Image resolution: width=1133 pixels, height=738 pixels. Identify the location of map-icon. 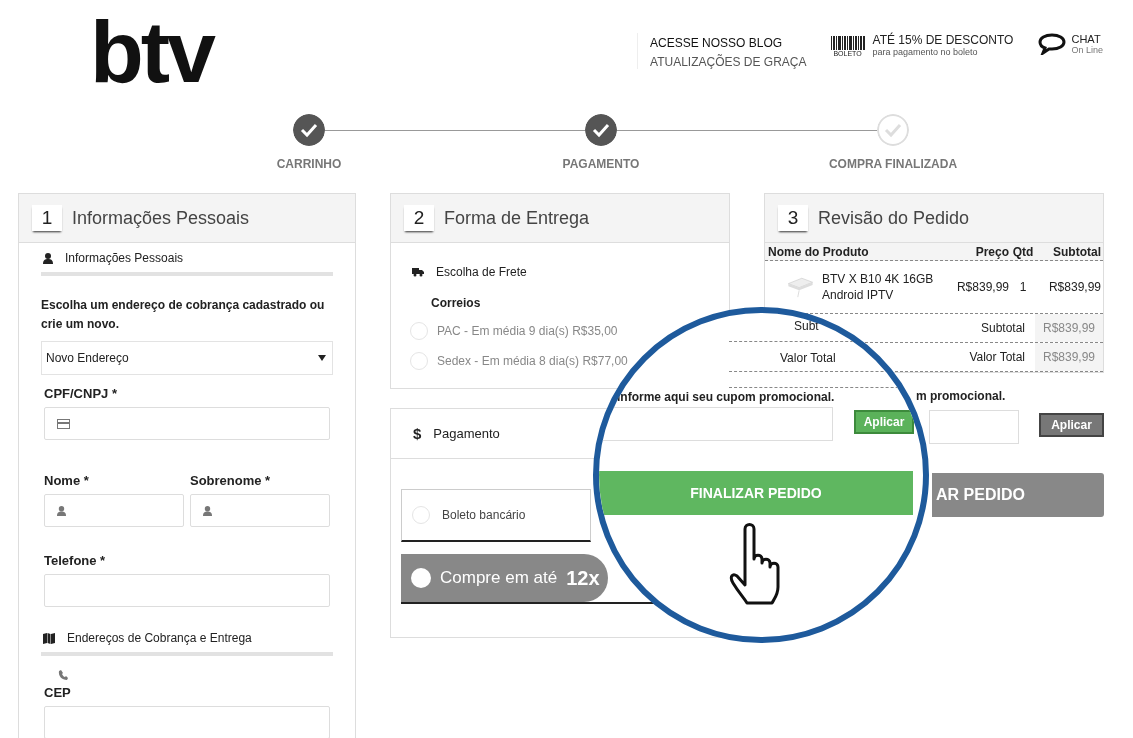
(49, 638).